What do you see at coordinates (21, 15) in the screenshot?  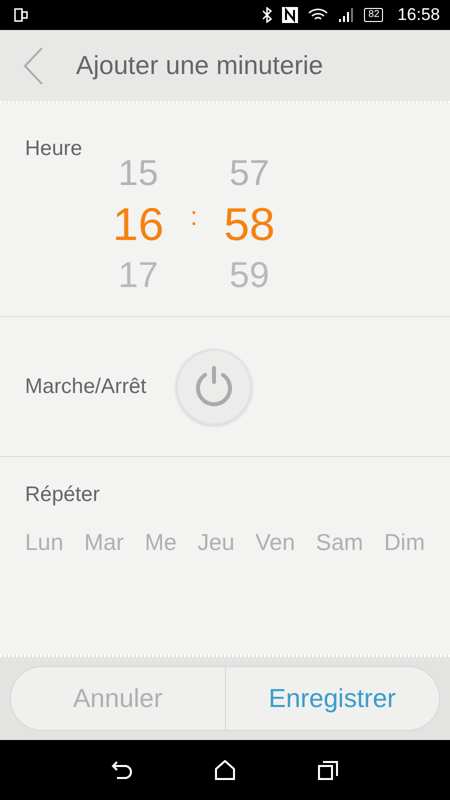 I see `phone-icon` at bounding box center [21, 15].